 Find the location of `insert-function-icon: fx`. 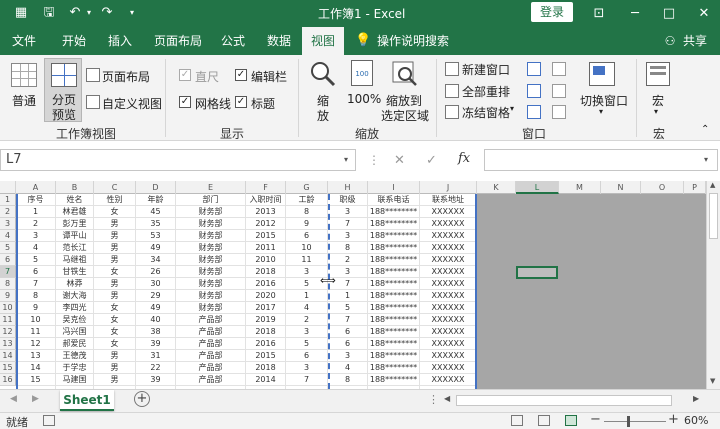

insert-function-icon: fx is located at coordinates (464, 158).